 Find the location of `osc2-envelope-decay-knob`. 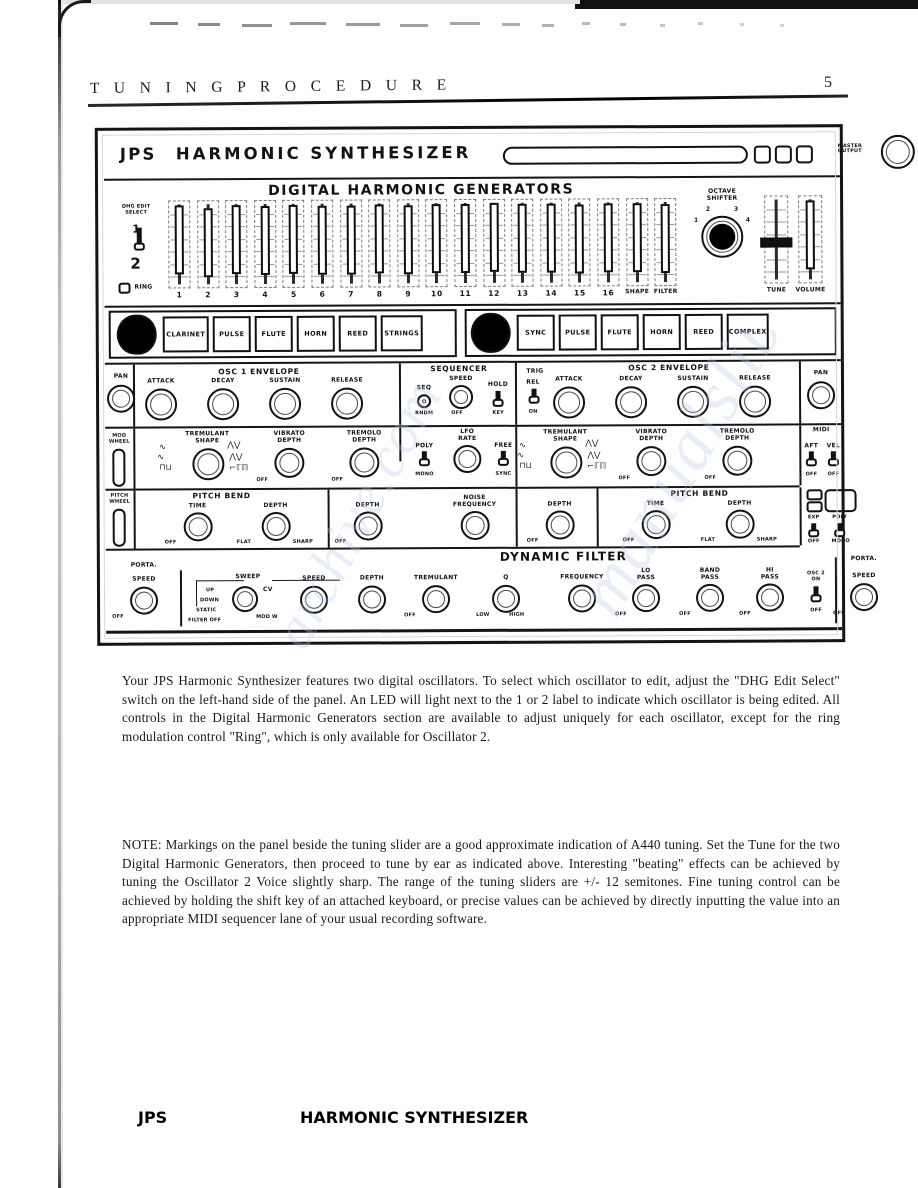

osc2-envelope-decay-knob is located at coordinates (631, 402).